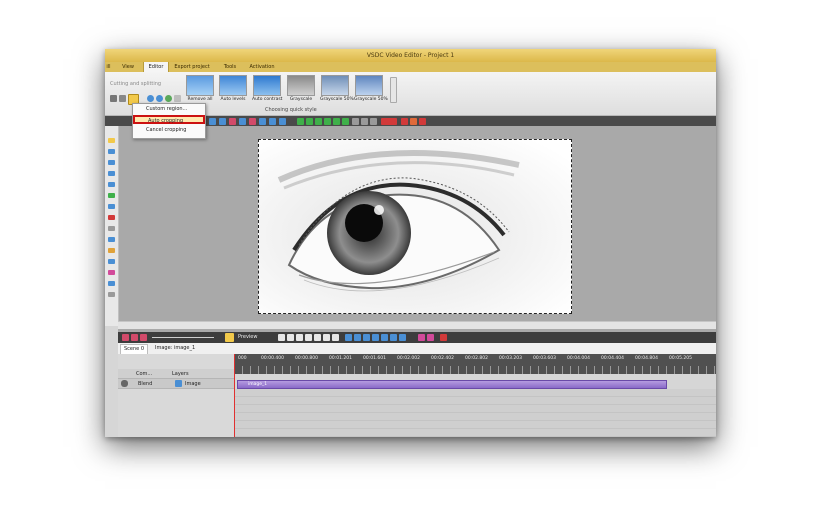 The width and height of the screenshot is (820, 524). I want to click on text-tool-icon, so click(111, 217).